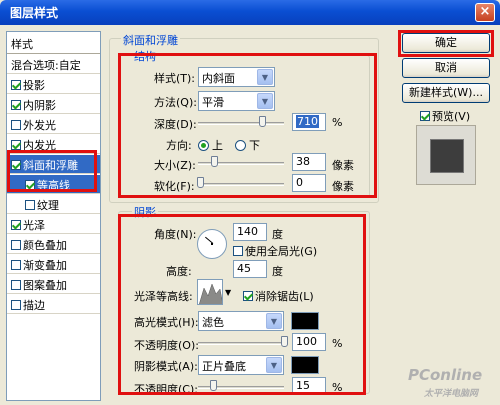 The height and width of the screenshot is (405, 500). I want to click on style-list-item: 内阴影, so click(53, 104).